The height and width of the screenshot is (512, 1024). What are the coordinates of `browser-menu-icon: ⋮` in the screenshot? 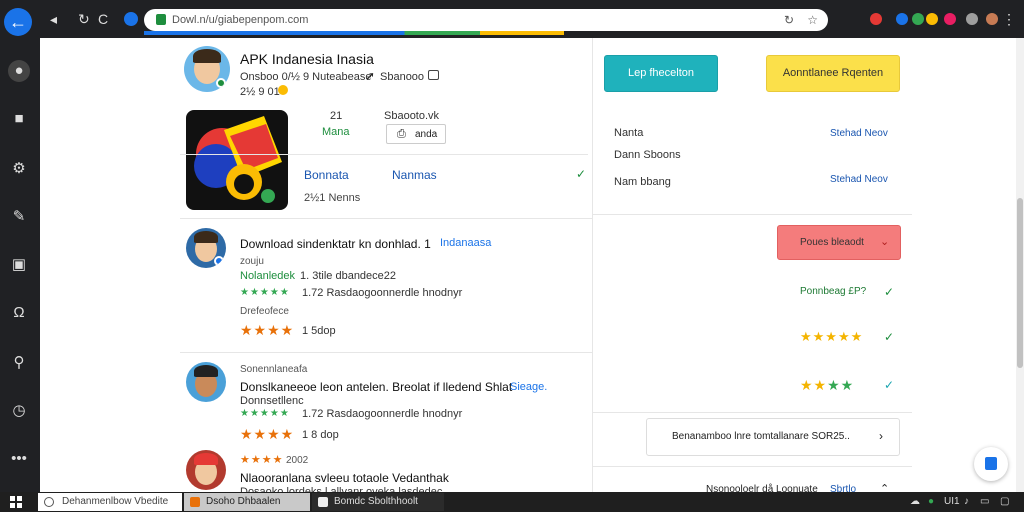 It's located at (1009, 19).